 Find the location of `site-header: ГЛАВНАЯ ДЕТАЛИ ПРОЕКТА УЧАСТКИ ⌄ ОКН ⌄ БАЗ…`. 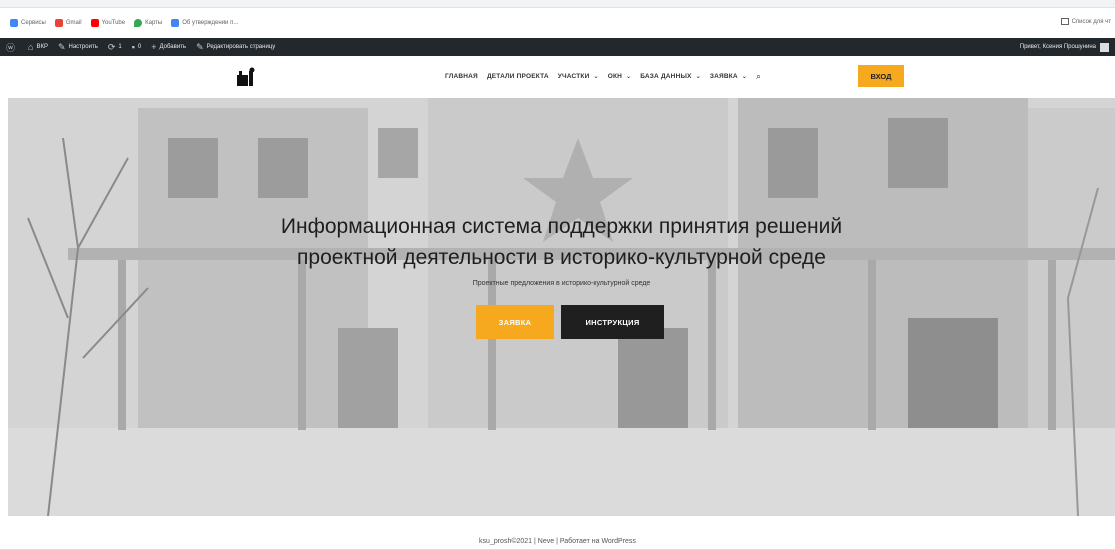

site-header: ГЛАВНАЯ ДЕТАЛИ ПРОЕКТА УЧАСТКИ ⌄ ОКН ⌄ БАЗ… is located at coordinates (557, 77).